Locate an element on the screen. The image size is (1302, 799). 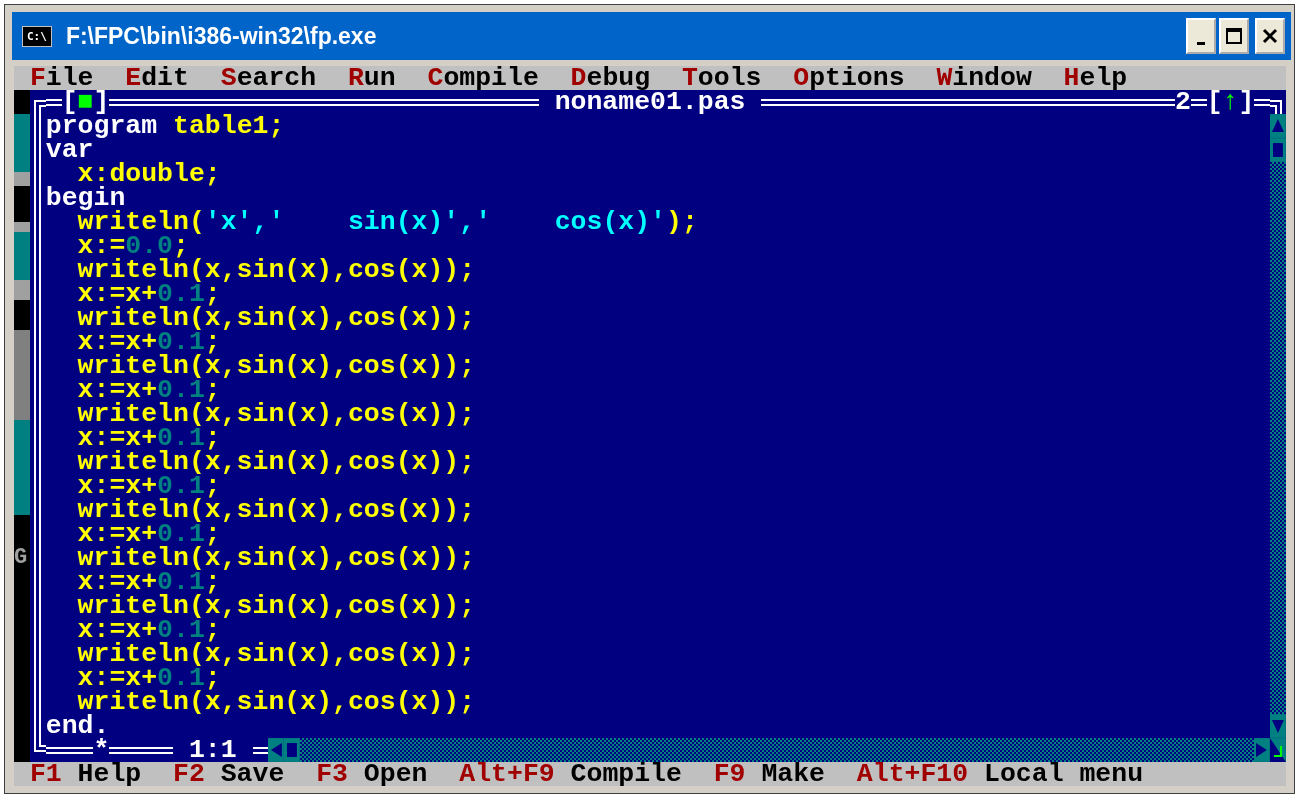
maximize-button is located at coordinates (1234, 36).